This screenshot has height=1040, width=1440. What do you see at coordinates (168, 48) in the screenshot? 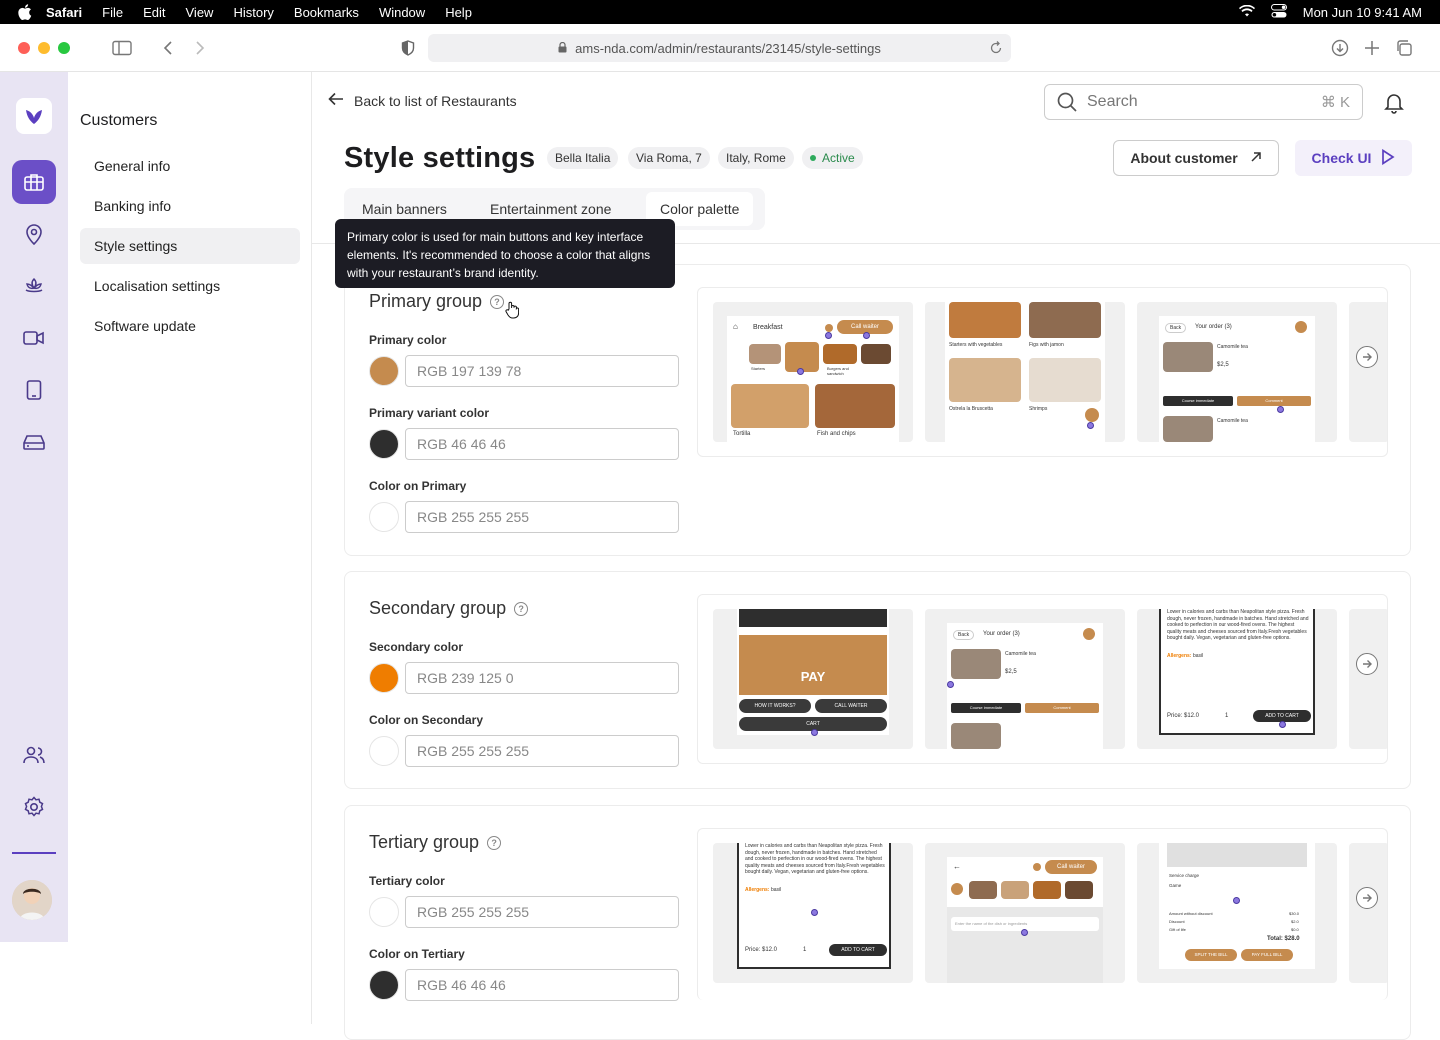
I see `back-nav-icon` at bounding box center [168, 48].